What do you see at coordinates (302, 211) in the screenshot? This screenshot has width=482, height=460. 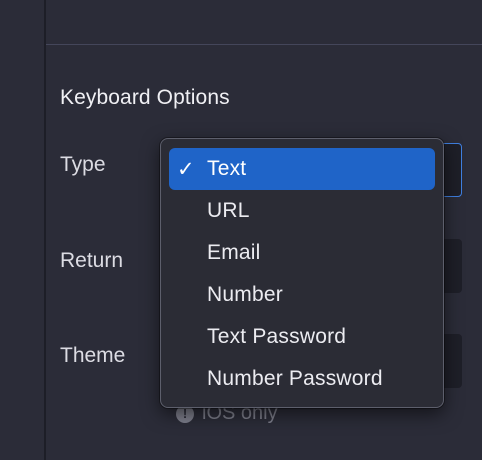 I see `menu-item-url: URL` at bounding box center [302, 211].